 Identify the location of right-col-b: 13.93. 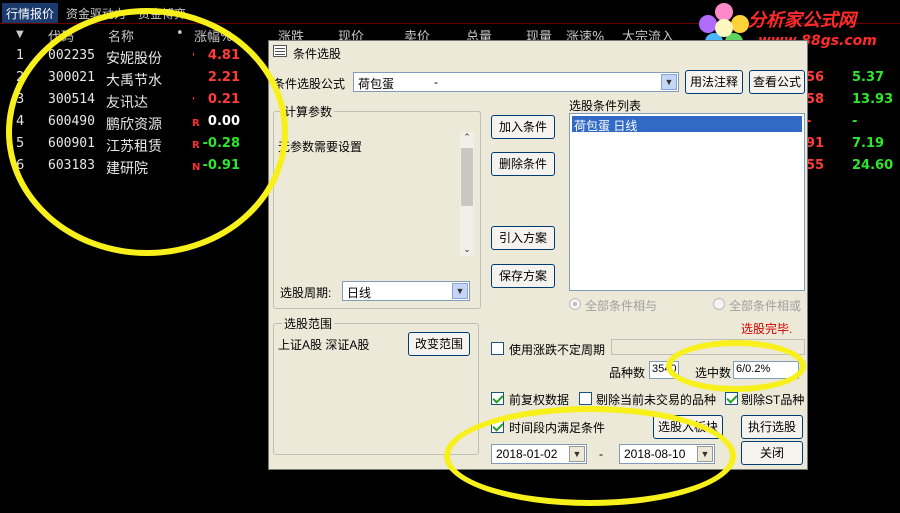
(873, 99).